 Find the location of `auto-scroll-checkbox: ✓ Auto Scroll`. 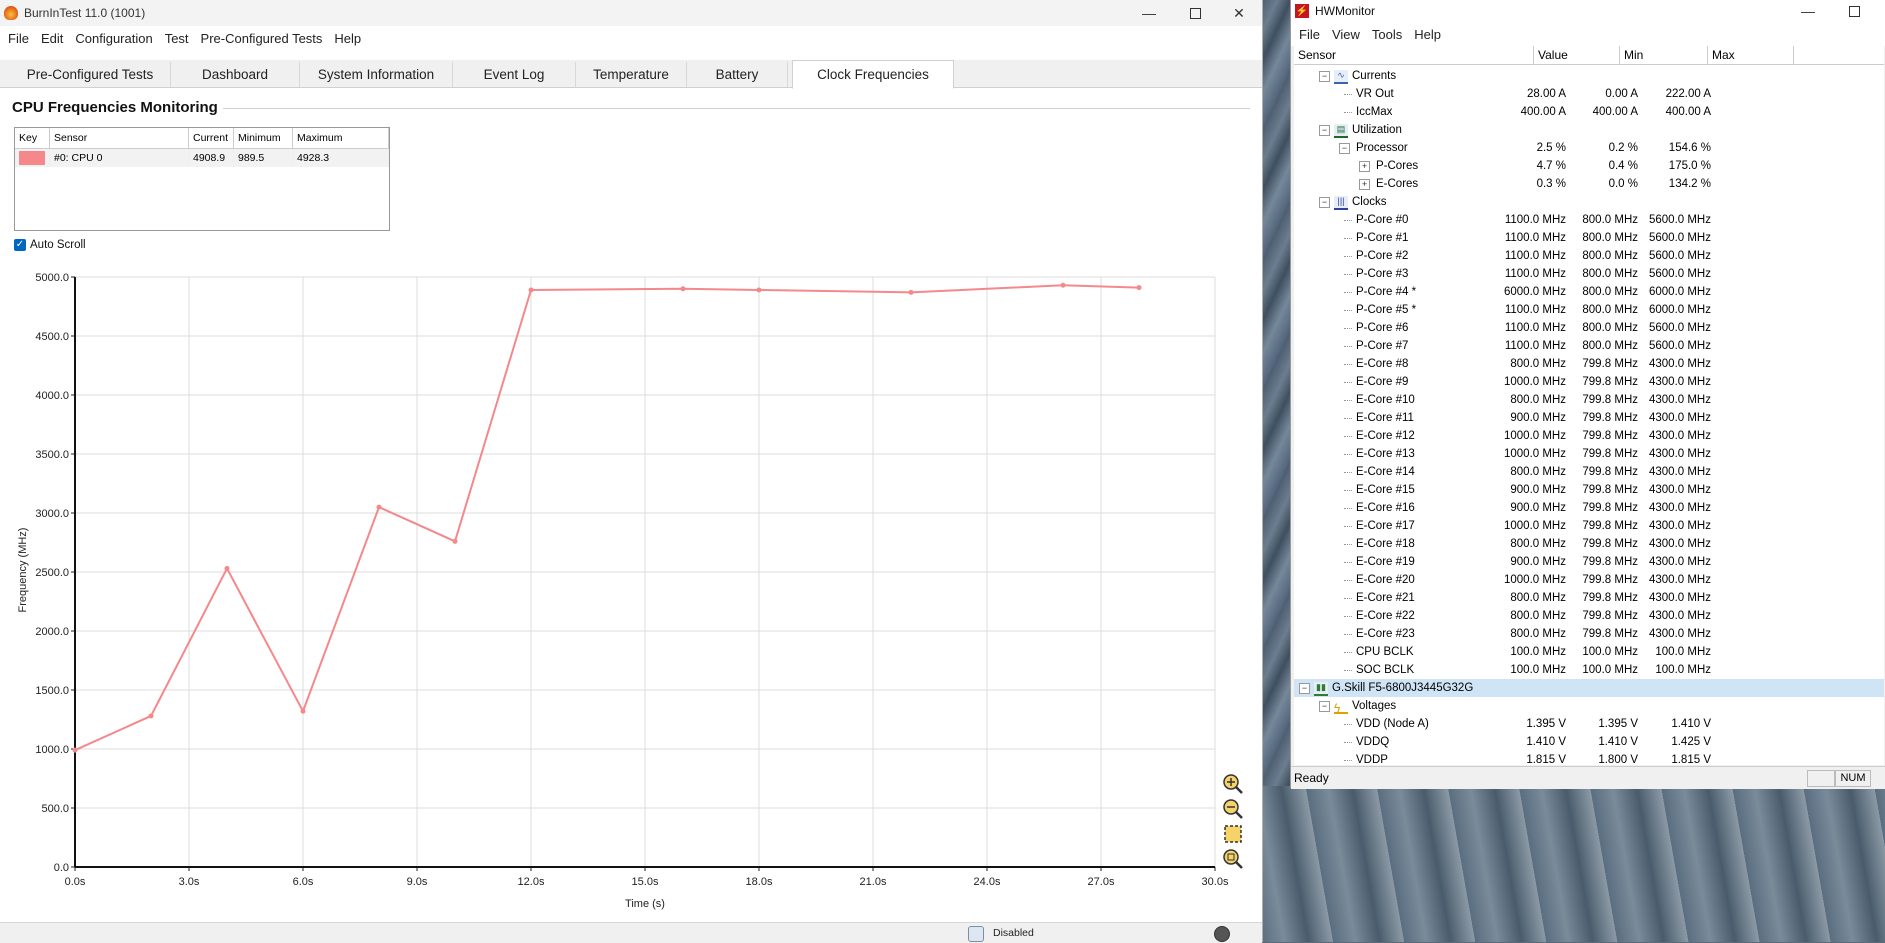

auto-scroll-checkbox: ✓ Auto Scroll is located at coordinates (50, 245).